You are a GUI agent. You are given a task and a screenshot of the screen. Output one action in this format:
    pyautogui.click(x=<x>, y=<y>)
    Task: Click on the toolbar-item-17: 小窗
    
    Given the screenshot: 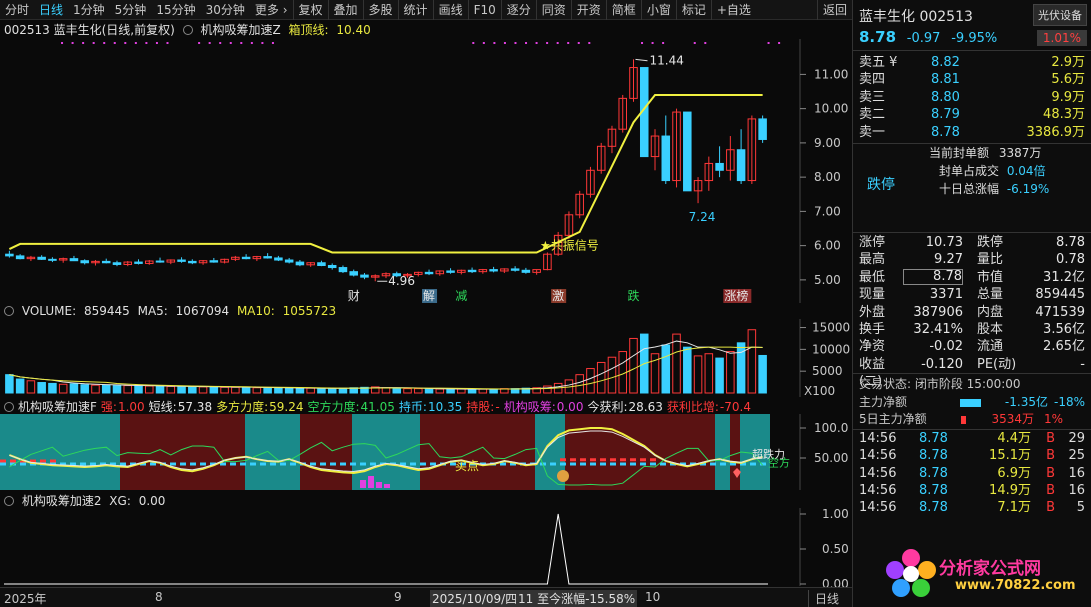 What is the action you would take?
    pyautogui.click(x=658, y=10)
    